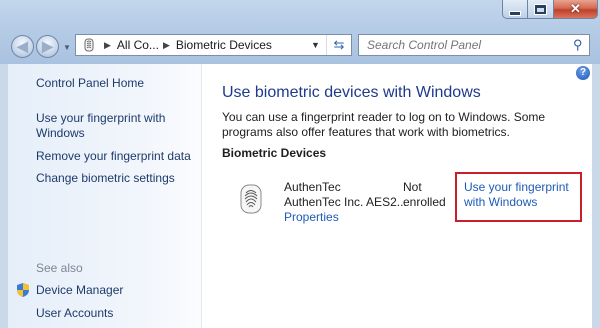 The width and height of the screenshot is (600, 328). I want to click on search-box: ⚲, so click(474, 45).